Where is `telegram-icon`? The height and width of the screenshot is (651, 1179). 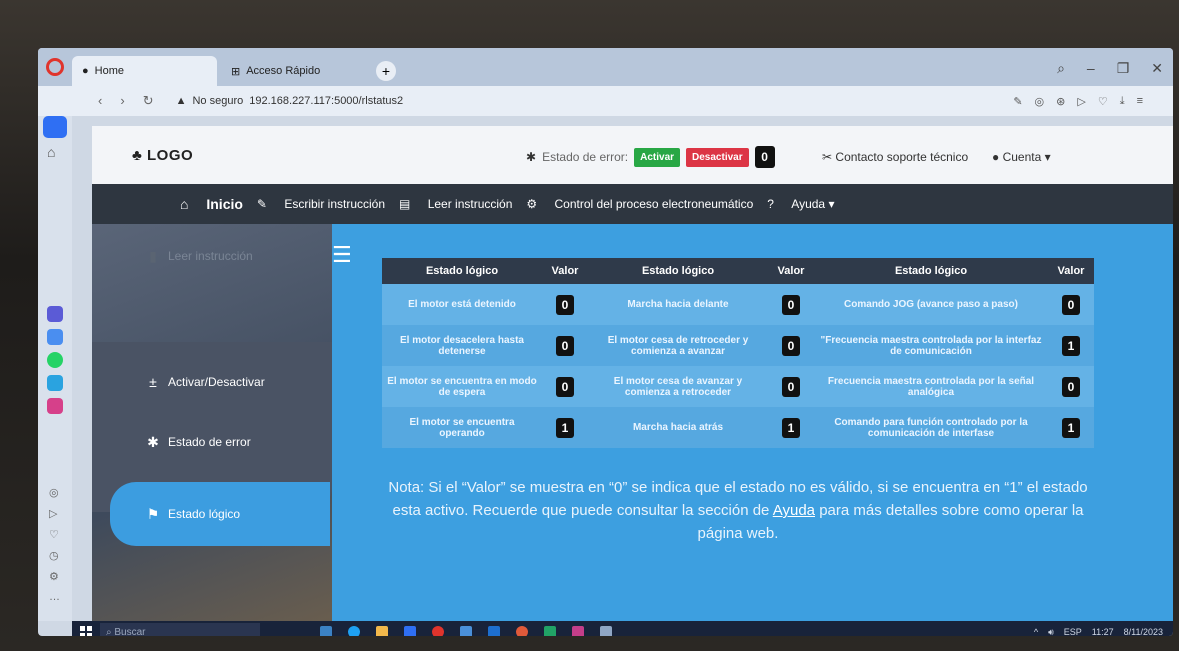
telegram-icon is located at coordinates (55, 383).